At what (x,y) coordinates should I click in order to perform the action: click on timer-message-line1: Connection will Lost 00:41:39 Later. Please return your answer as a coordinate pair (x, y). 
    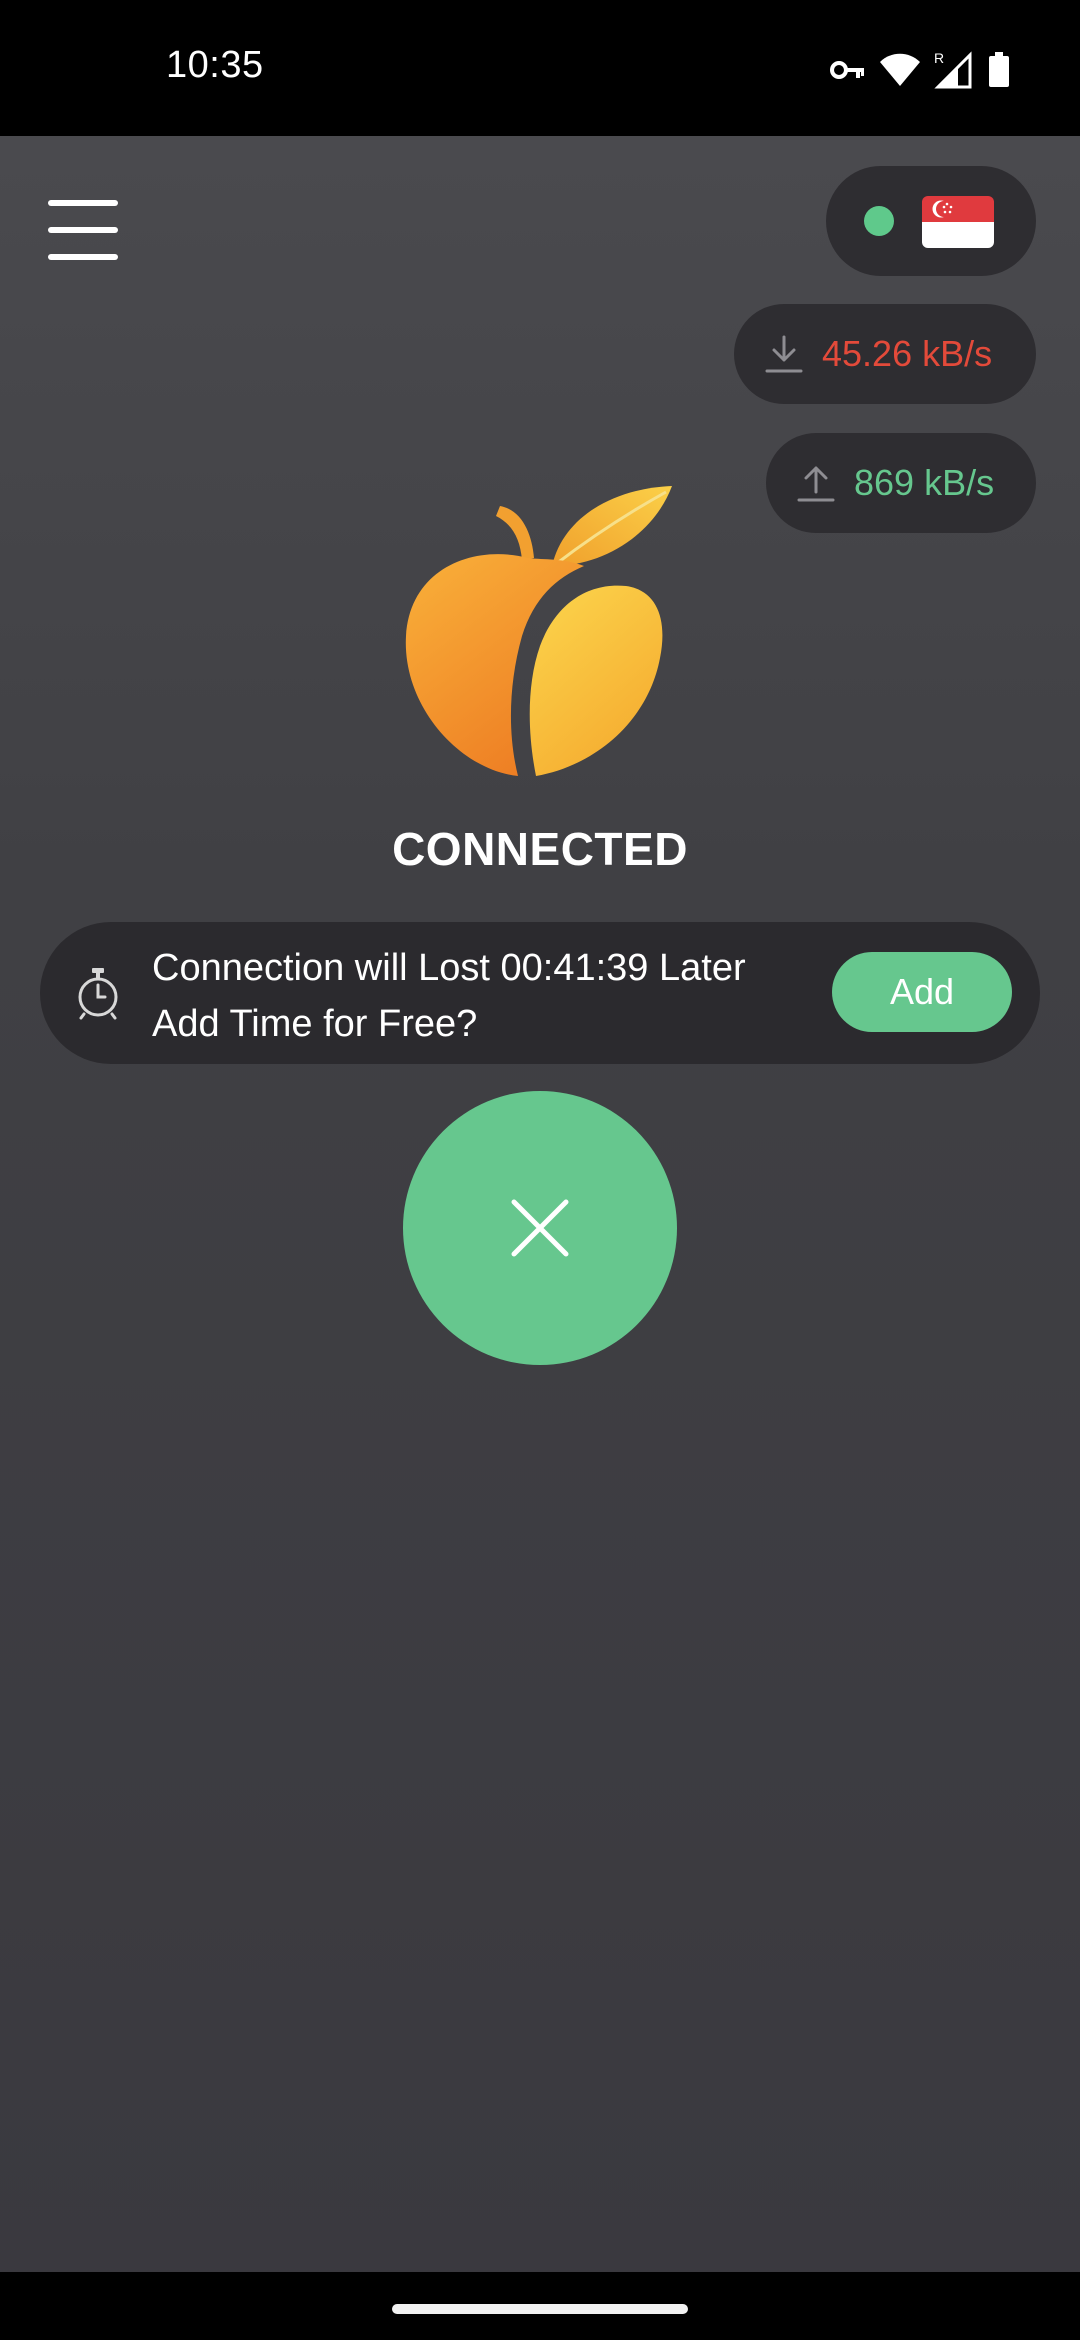
    Looking at the image, I should click on (449, 968).